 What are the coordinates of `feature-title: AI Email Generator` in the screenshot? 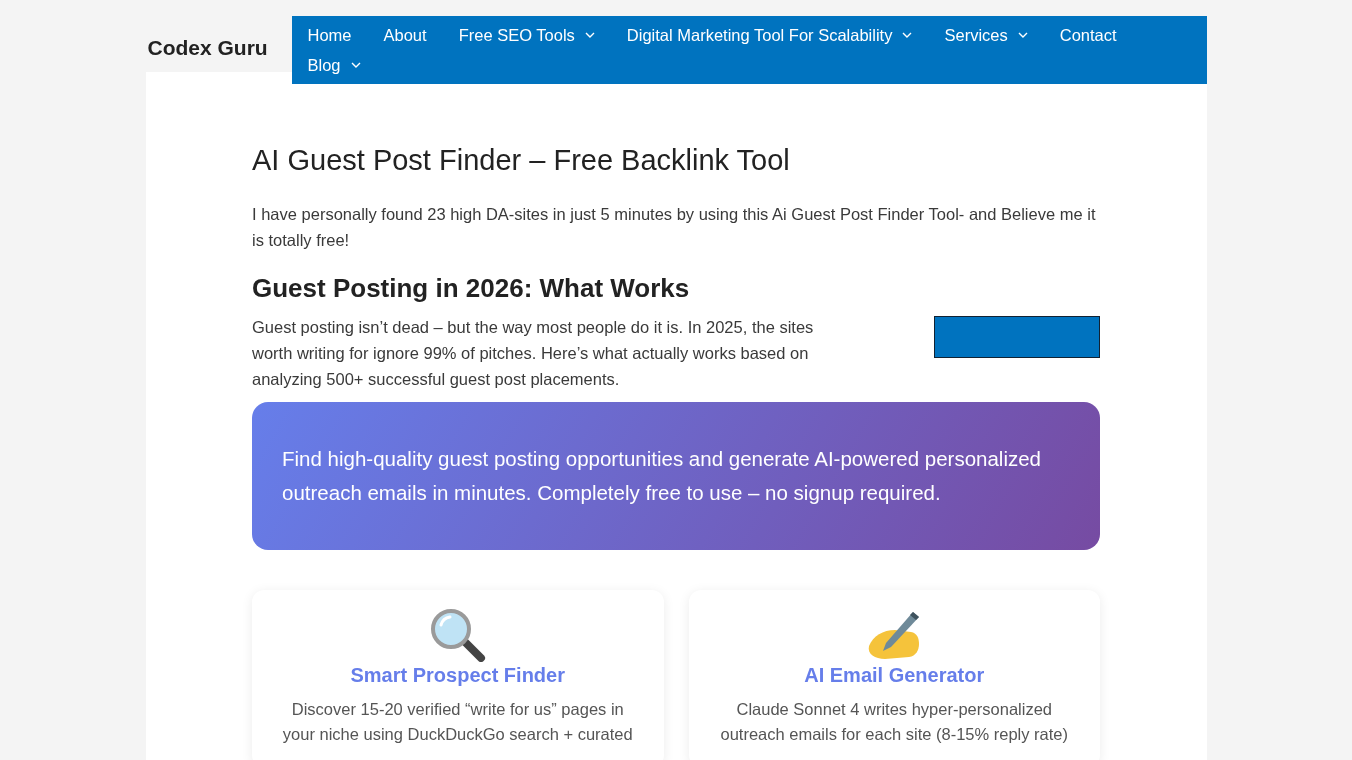 It's located at (894, 675).